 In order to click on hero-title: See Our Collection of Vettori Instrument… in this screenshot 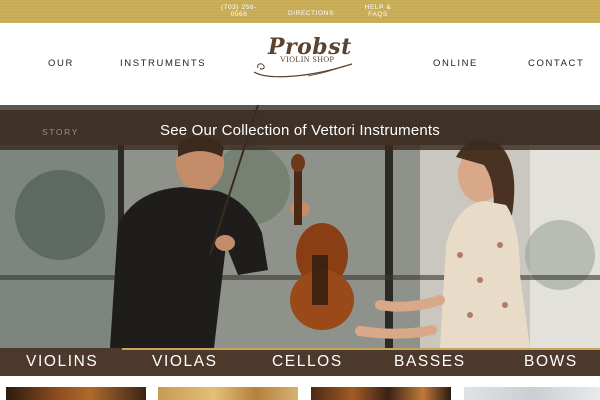, I will do `click(300, 130)`.